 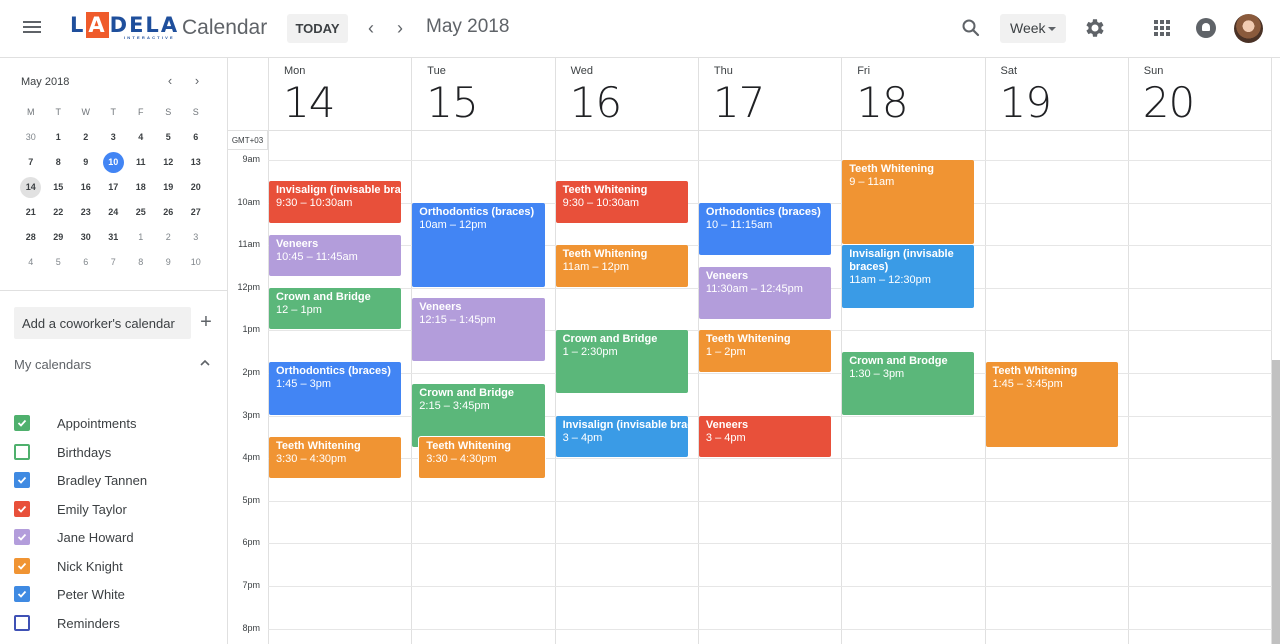 What do you see at coordinates (1248, 28) in the screenshot?
I see `user-avatar` at bounding box center [1248, 28].